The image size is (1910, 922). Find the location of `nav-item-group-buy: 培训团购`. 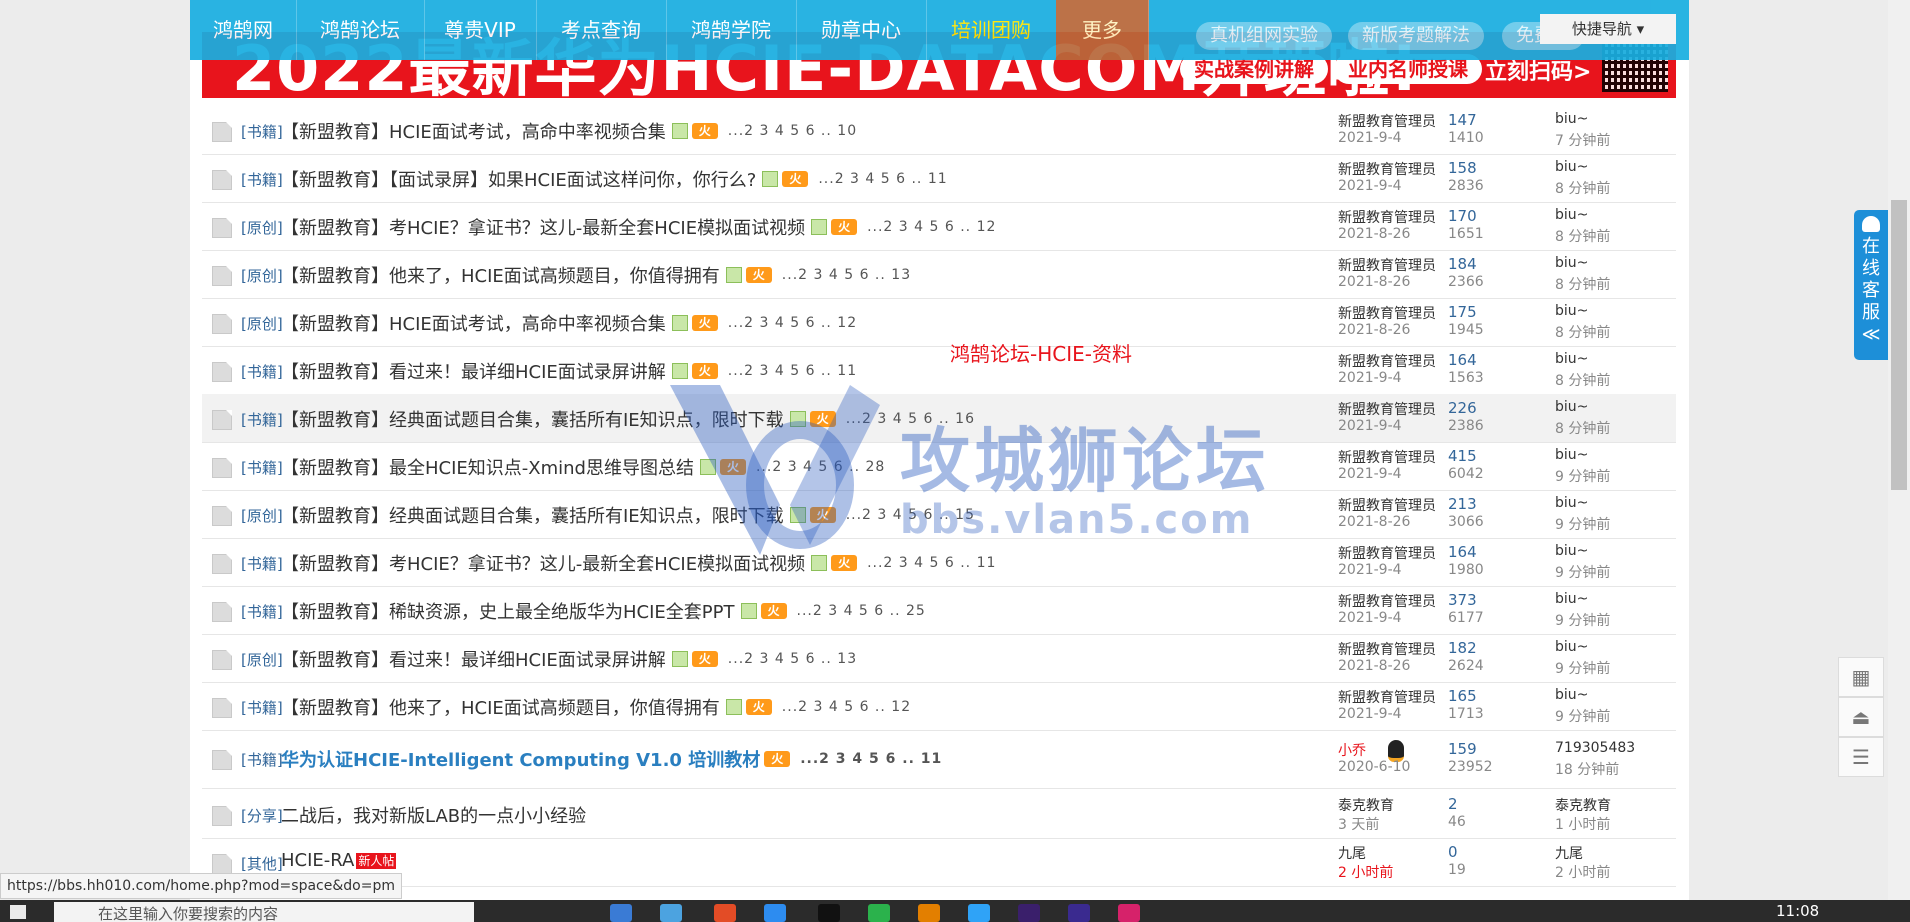

nav-item-group-buy: 培训团购 is located at coordinates (991, 30).